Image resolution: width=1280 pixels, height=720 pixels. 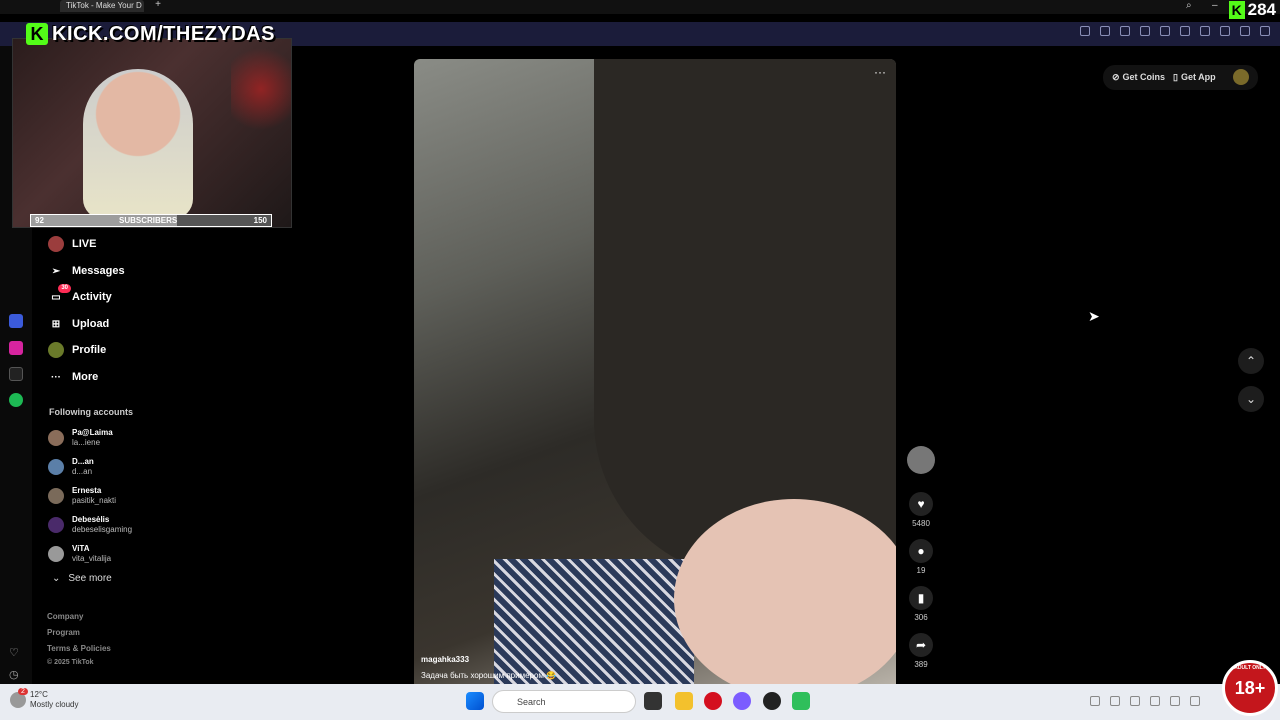 What do you see at coordinates (1115, 701) in the screenshot?
I see `sync-icon` at bounding box center [1115, 701].